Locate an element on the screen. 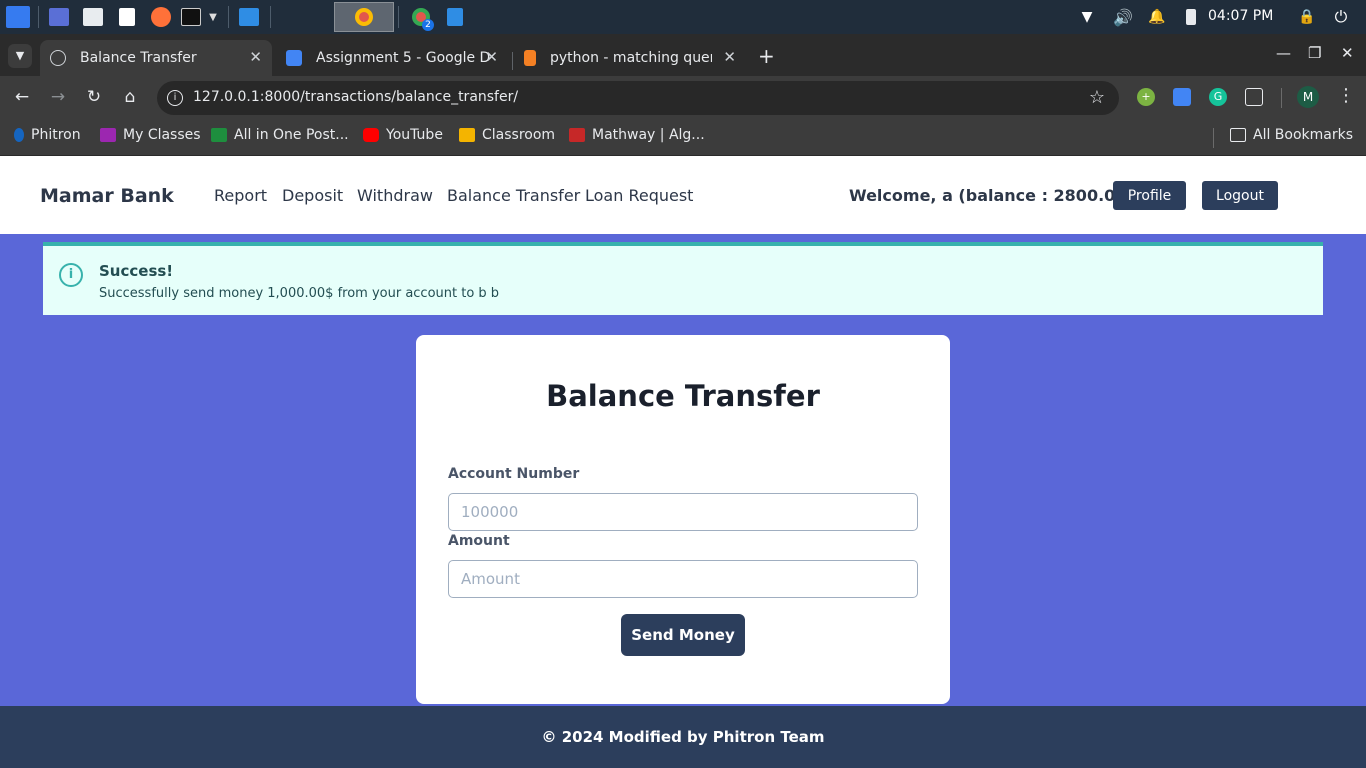  maximize-icon: ❐ is located at coordinates (1314, 53).